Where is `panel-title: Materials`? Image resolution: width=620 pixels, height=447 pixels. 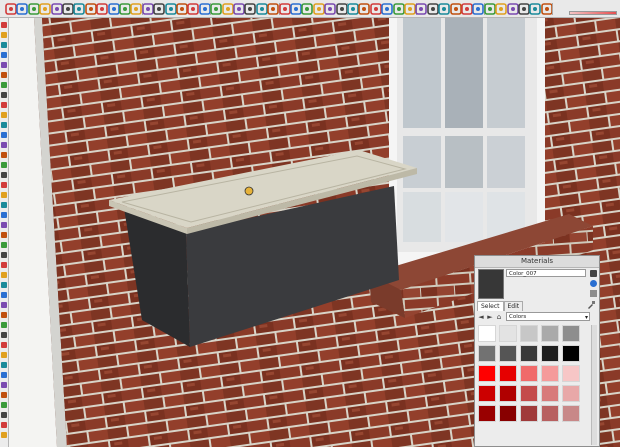
panel-title: Materials is located at coordinates (537, 262).